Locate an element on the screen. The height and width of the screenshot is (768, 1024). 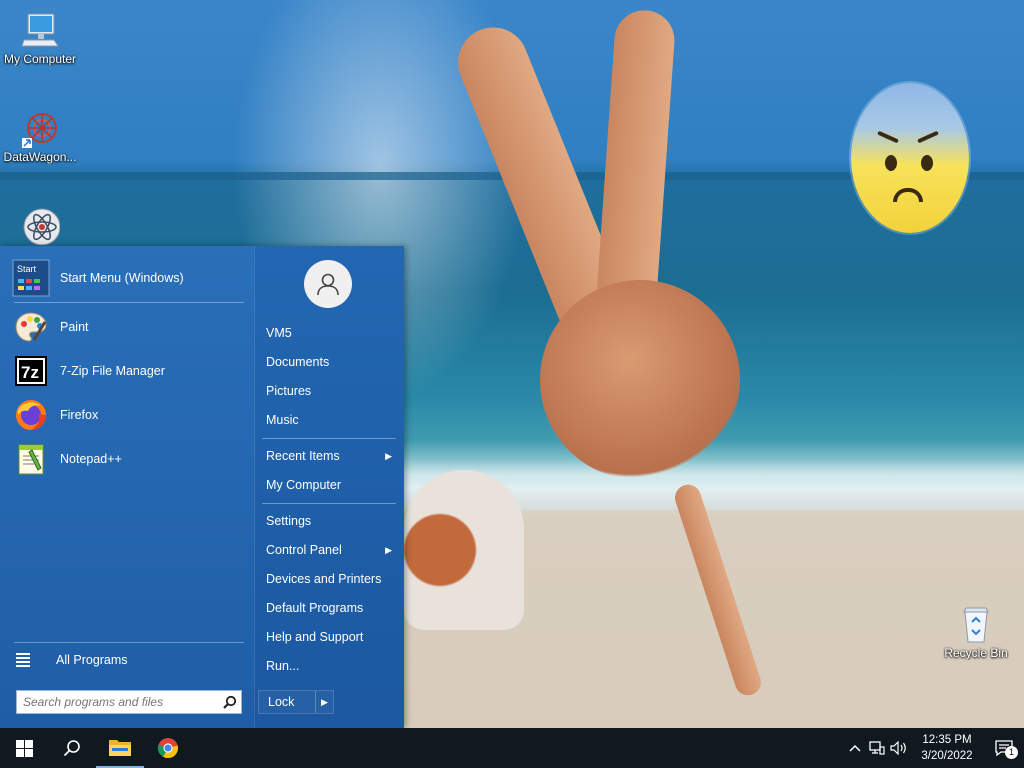
wallpaper-figure-arm is located at coordinates (718, 590).